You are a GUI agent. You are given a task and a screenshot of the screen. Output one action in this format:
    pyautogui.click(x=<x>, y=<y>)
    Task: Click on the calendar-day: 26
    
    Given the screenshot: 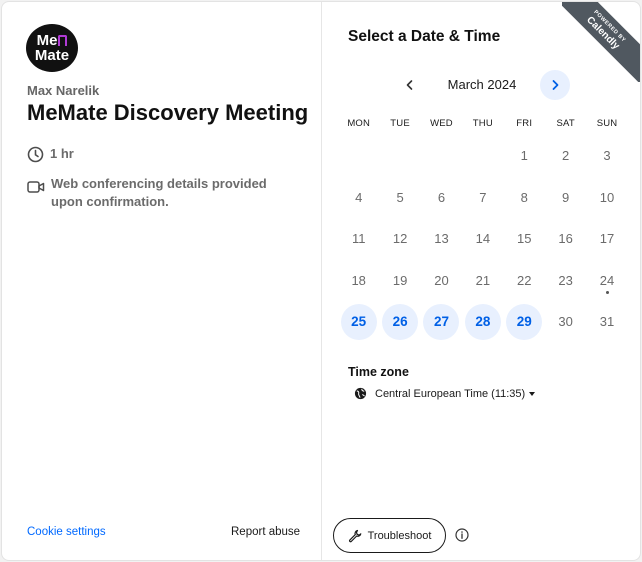 What is the action you would take?
    pyautogui.click(x=399, y=322)
    